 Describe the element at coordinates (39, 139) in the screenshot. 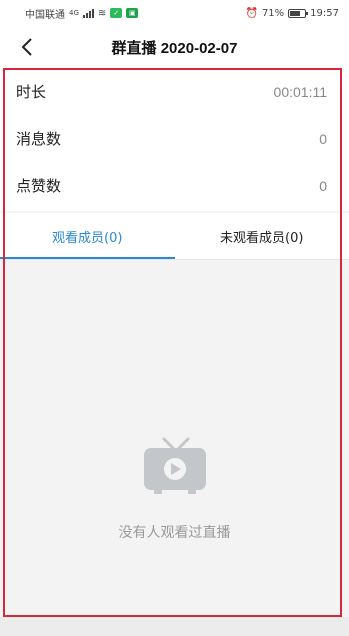

I see `stat-label: 消息数` at that location.